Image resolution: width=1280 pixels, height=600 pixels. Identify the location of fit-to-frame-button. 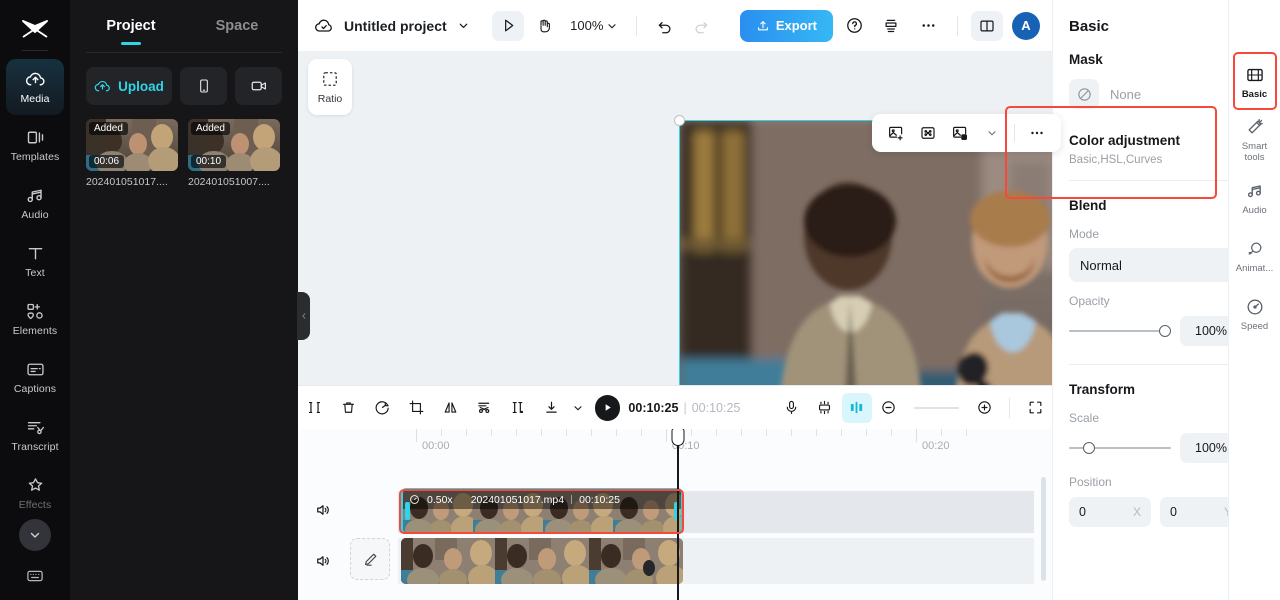
(928, 133).